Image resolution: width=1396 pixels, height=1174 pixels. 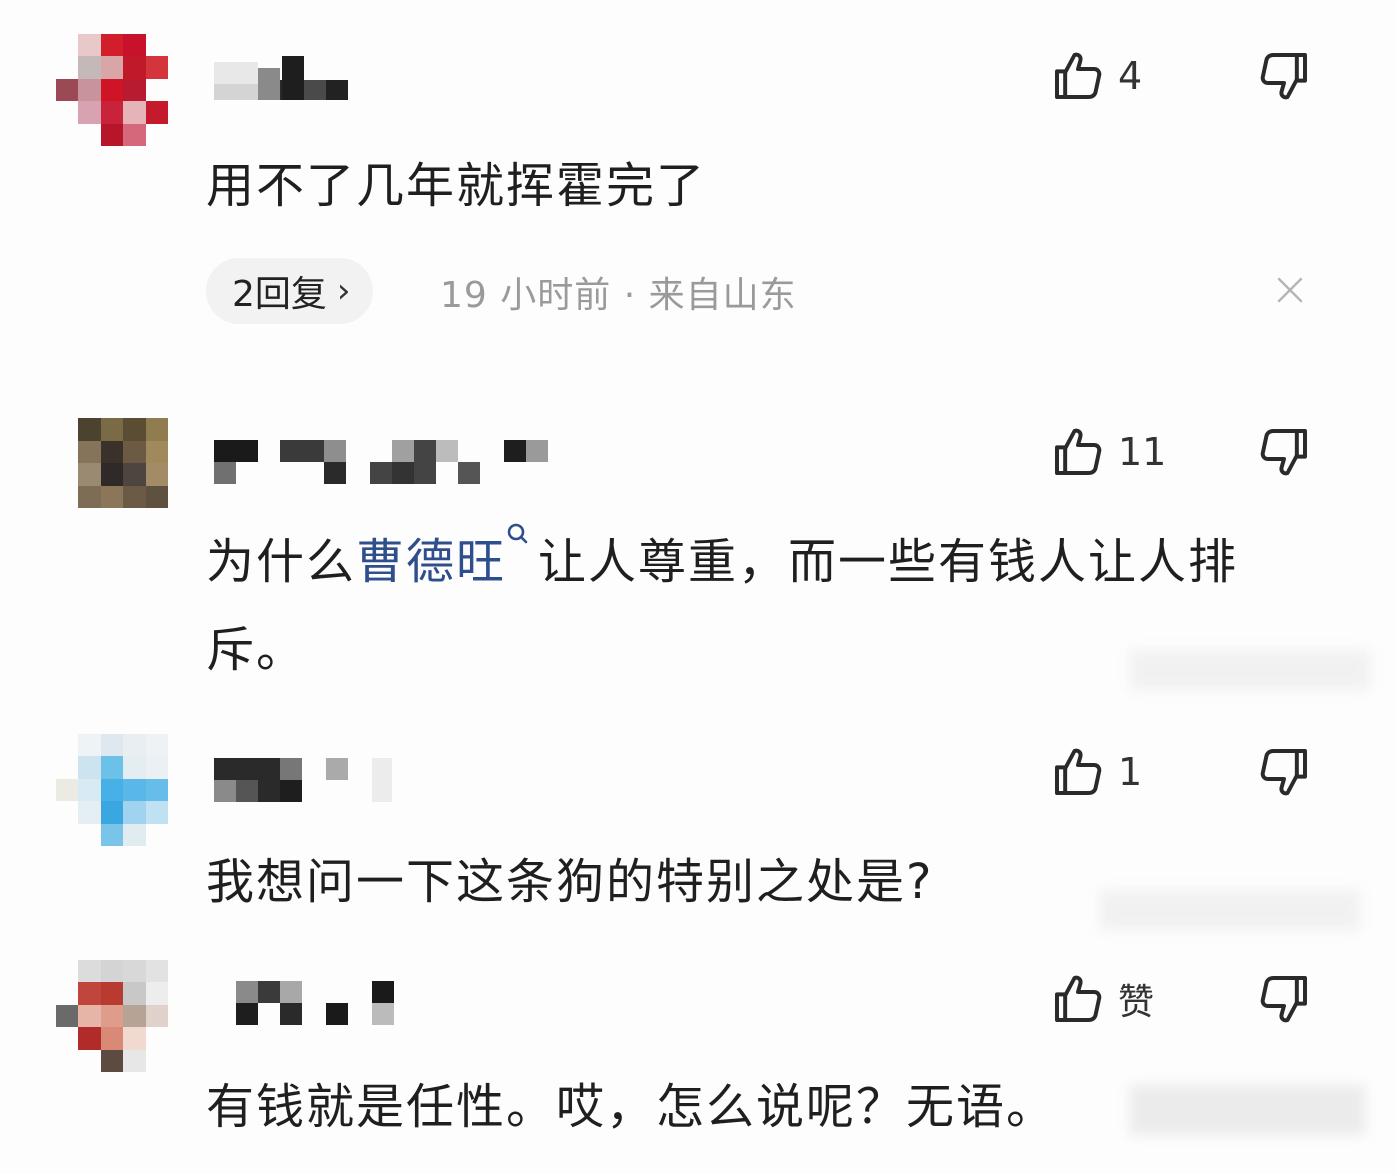 I want to click on like-button: 4, so click(x=1096, y=76).